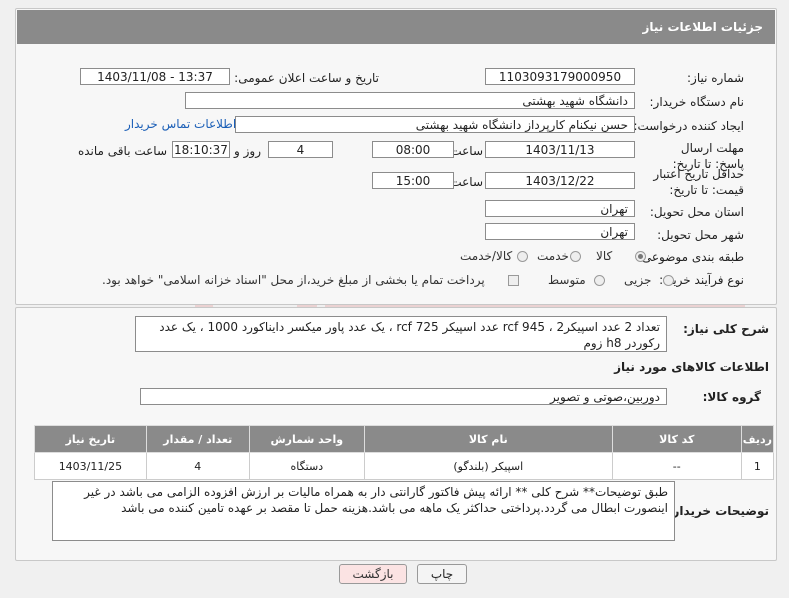 The width and height of the screenshot is (789, 598). Describe the element at coordinates (696, 212) in the screenshot. I see `province-label: استان محل تحویل:` at that location.